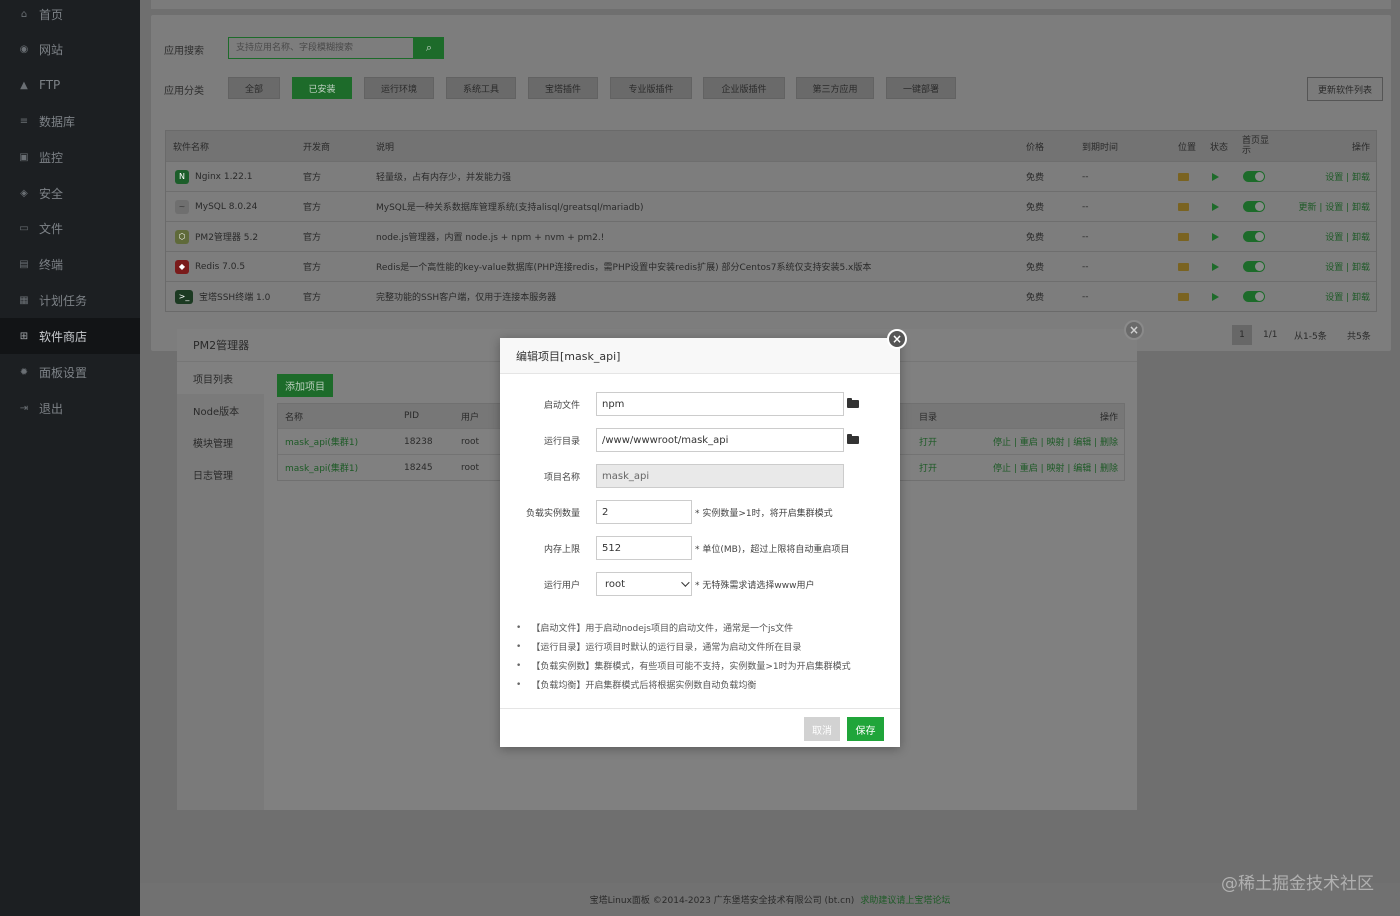 This screenshot has height=916, width=1400. I want to click on instances-input: 2, so click(644, 512).